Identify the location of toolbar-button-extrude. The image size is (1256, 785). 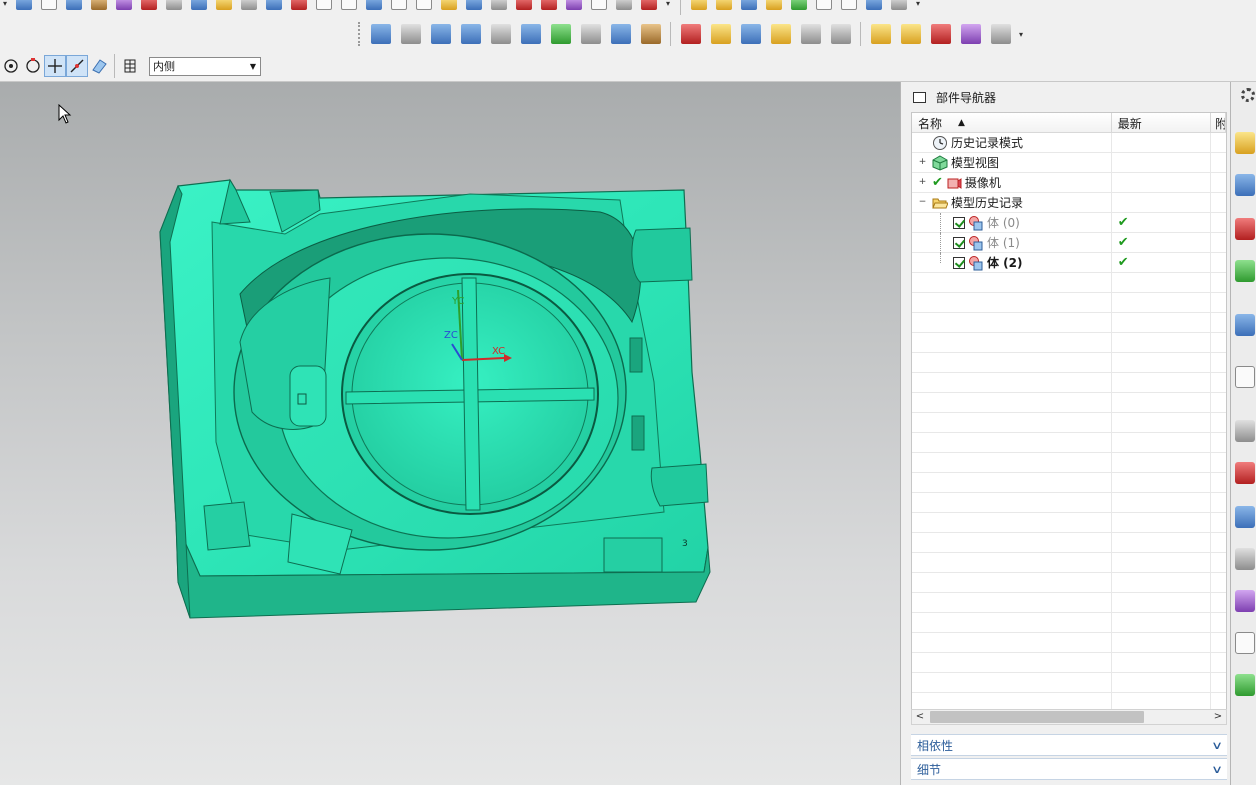
(74, 6).